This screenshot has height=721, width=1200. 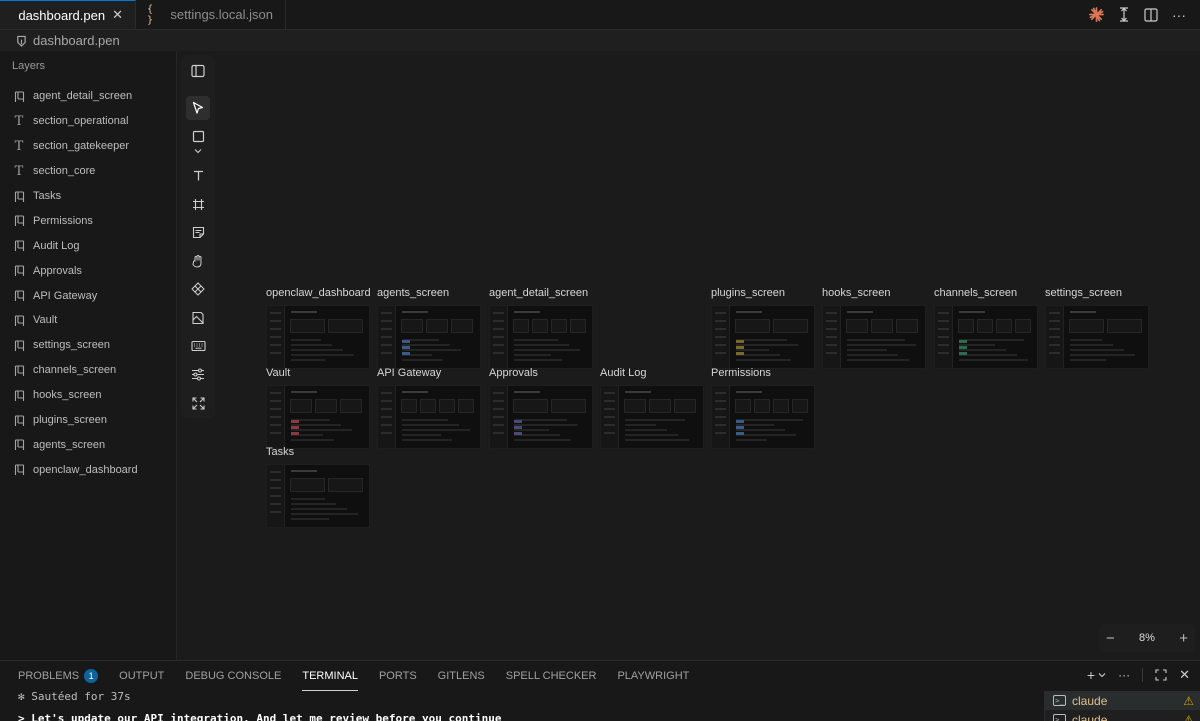 I want to click on layer-item: Permissions, so click(x=88, y=220).